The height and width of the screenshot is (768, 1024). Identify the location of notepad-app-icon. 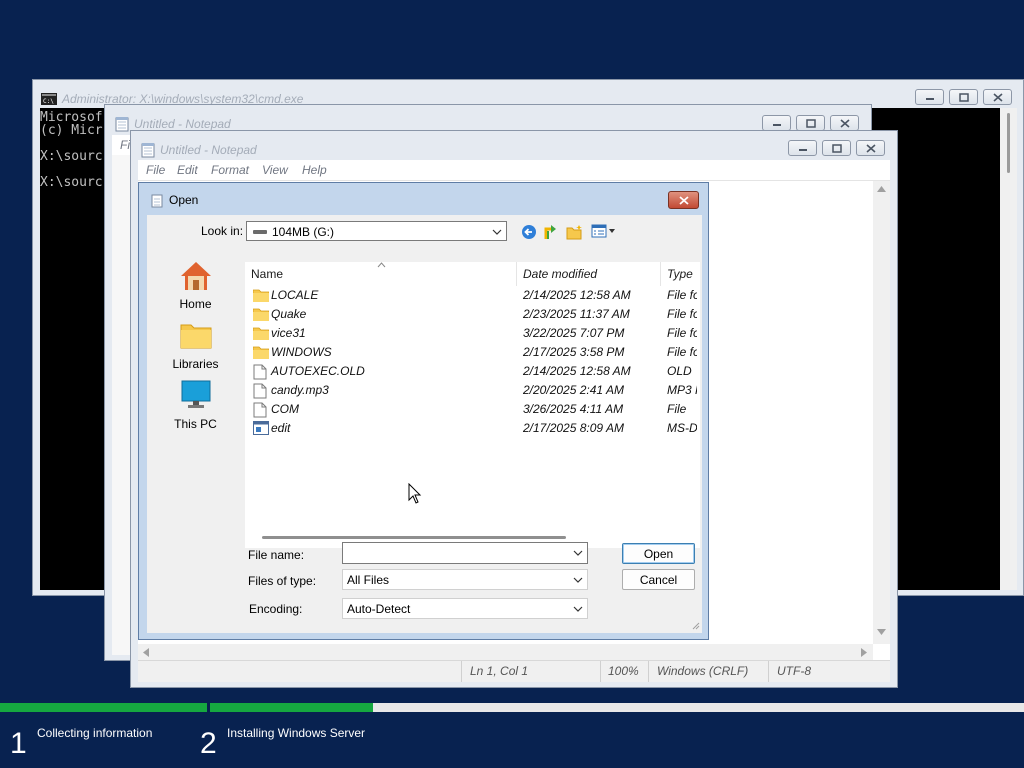
(122, 125).